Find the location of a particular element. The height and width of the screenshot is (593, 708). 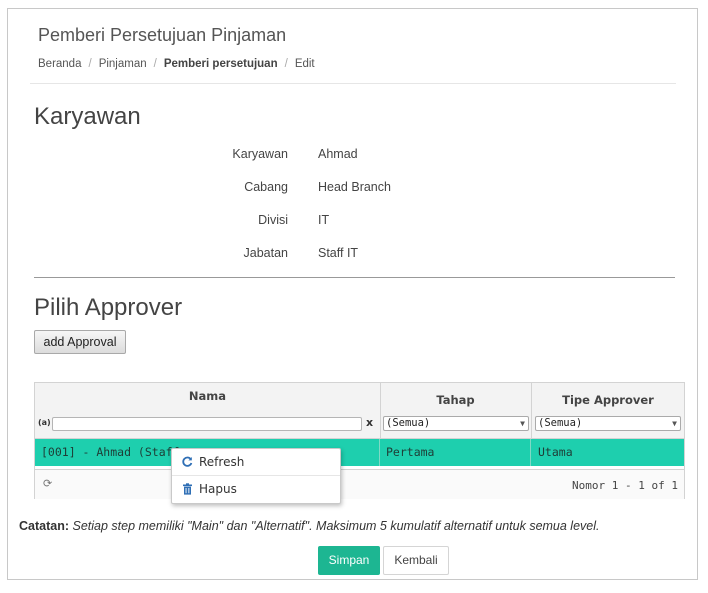

back-button: Kembali is located at coordinates (416, 560).